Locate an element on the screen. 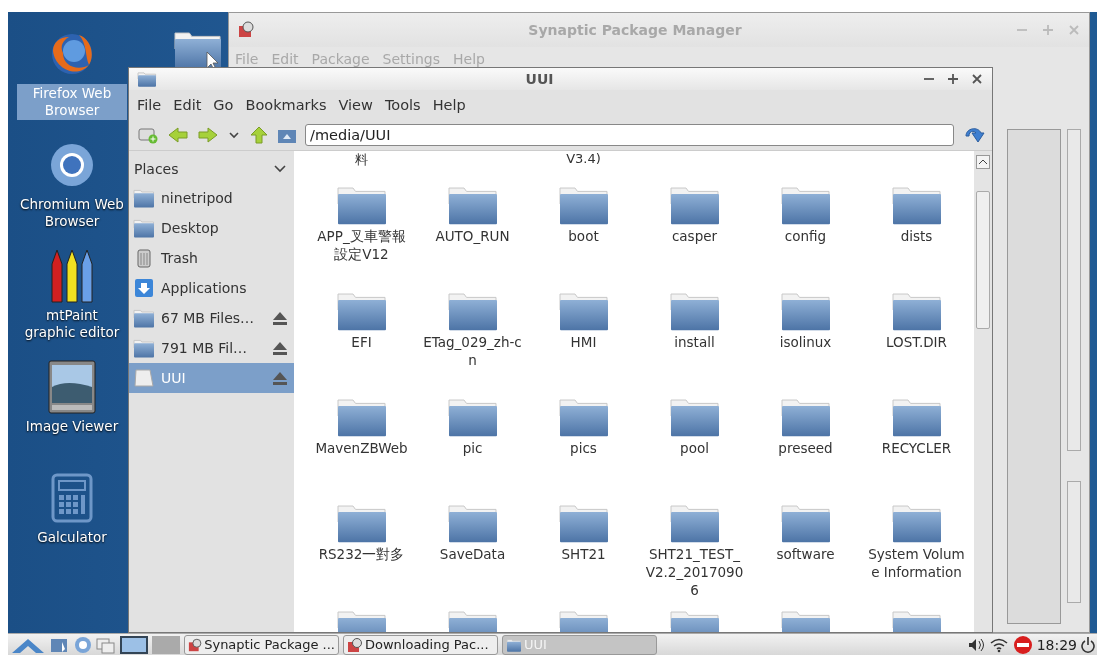  folder-label: software is located at coordinates (805, 554).